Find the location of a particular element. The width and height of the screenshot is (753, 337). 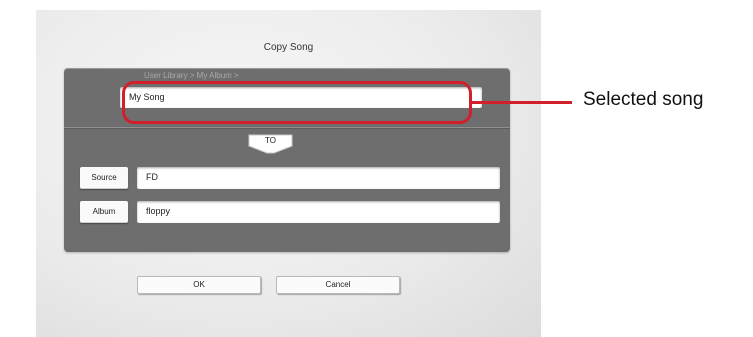

ok-button: OK is located at coordinates (199, 285).